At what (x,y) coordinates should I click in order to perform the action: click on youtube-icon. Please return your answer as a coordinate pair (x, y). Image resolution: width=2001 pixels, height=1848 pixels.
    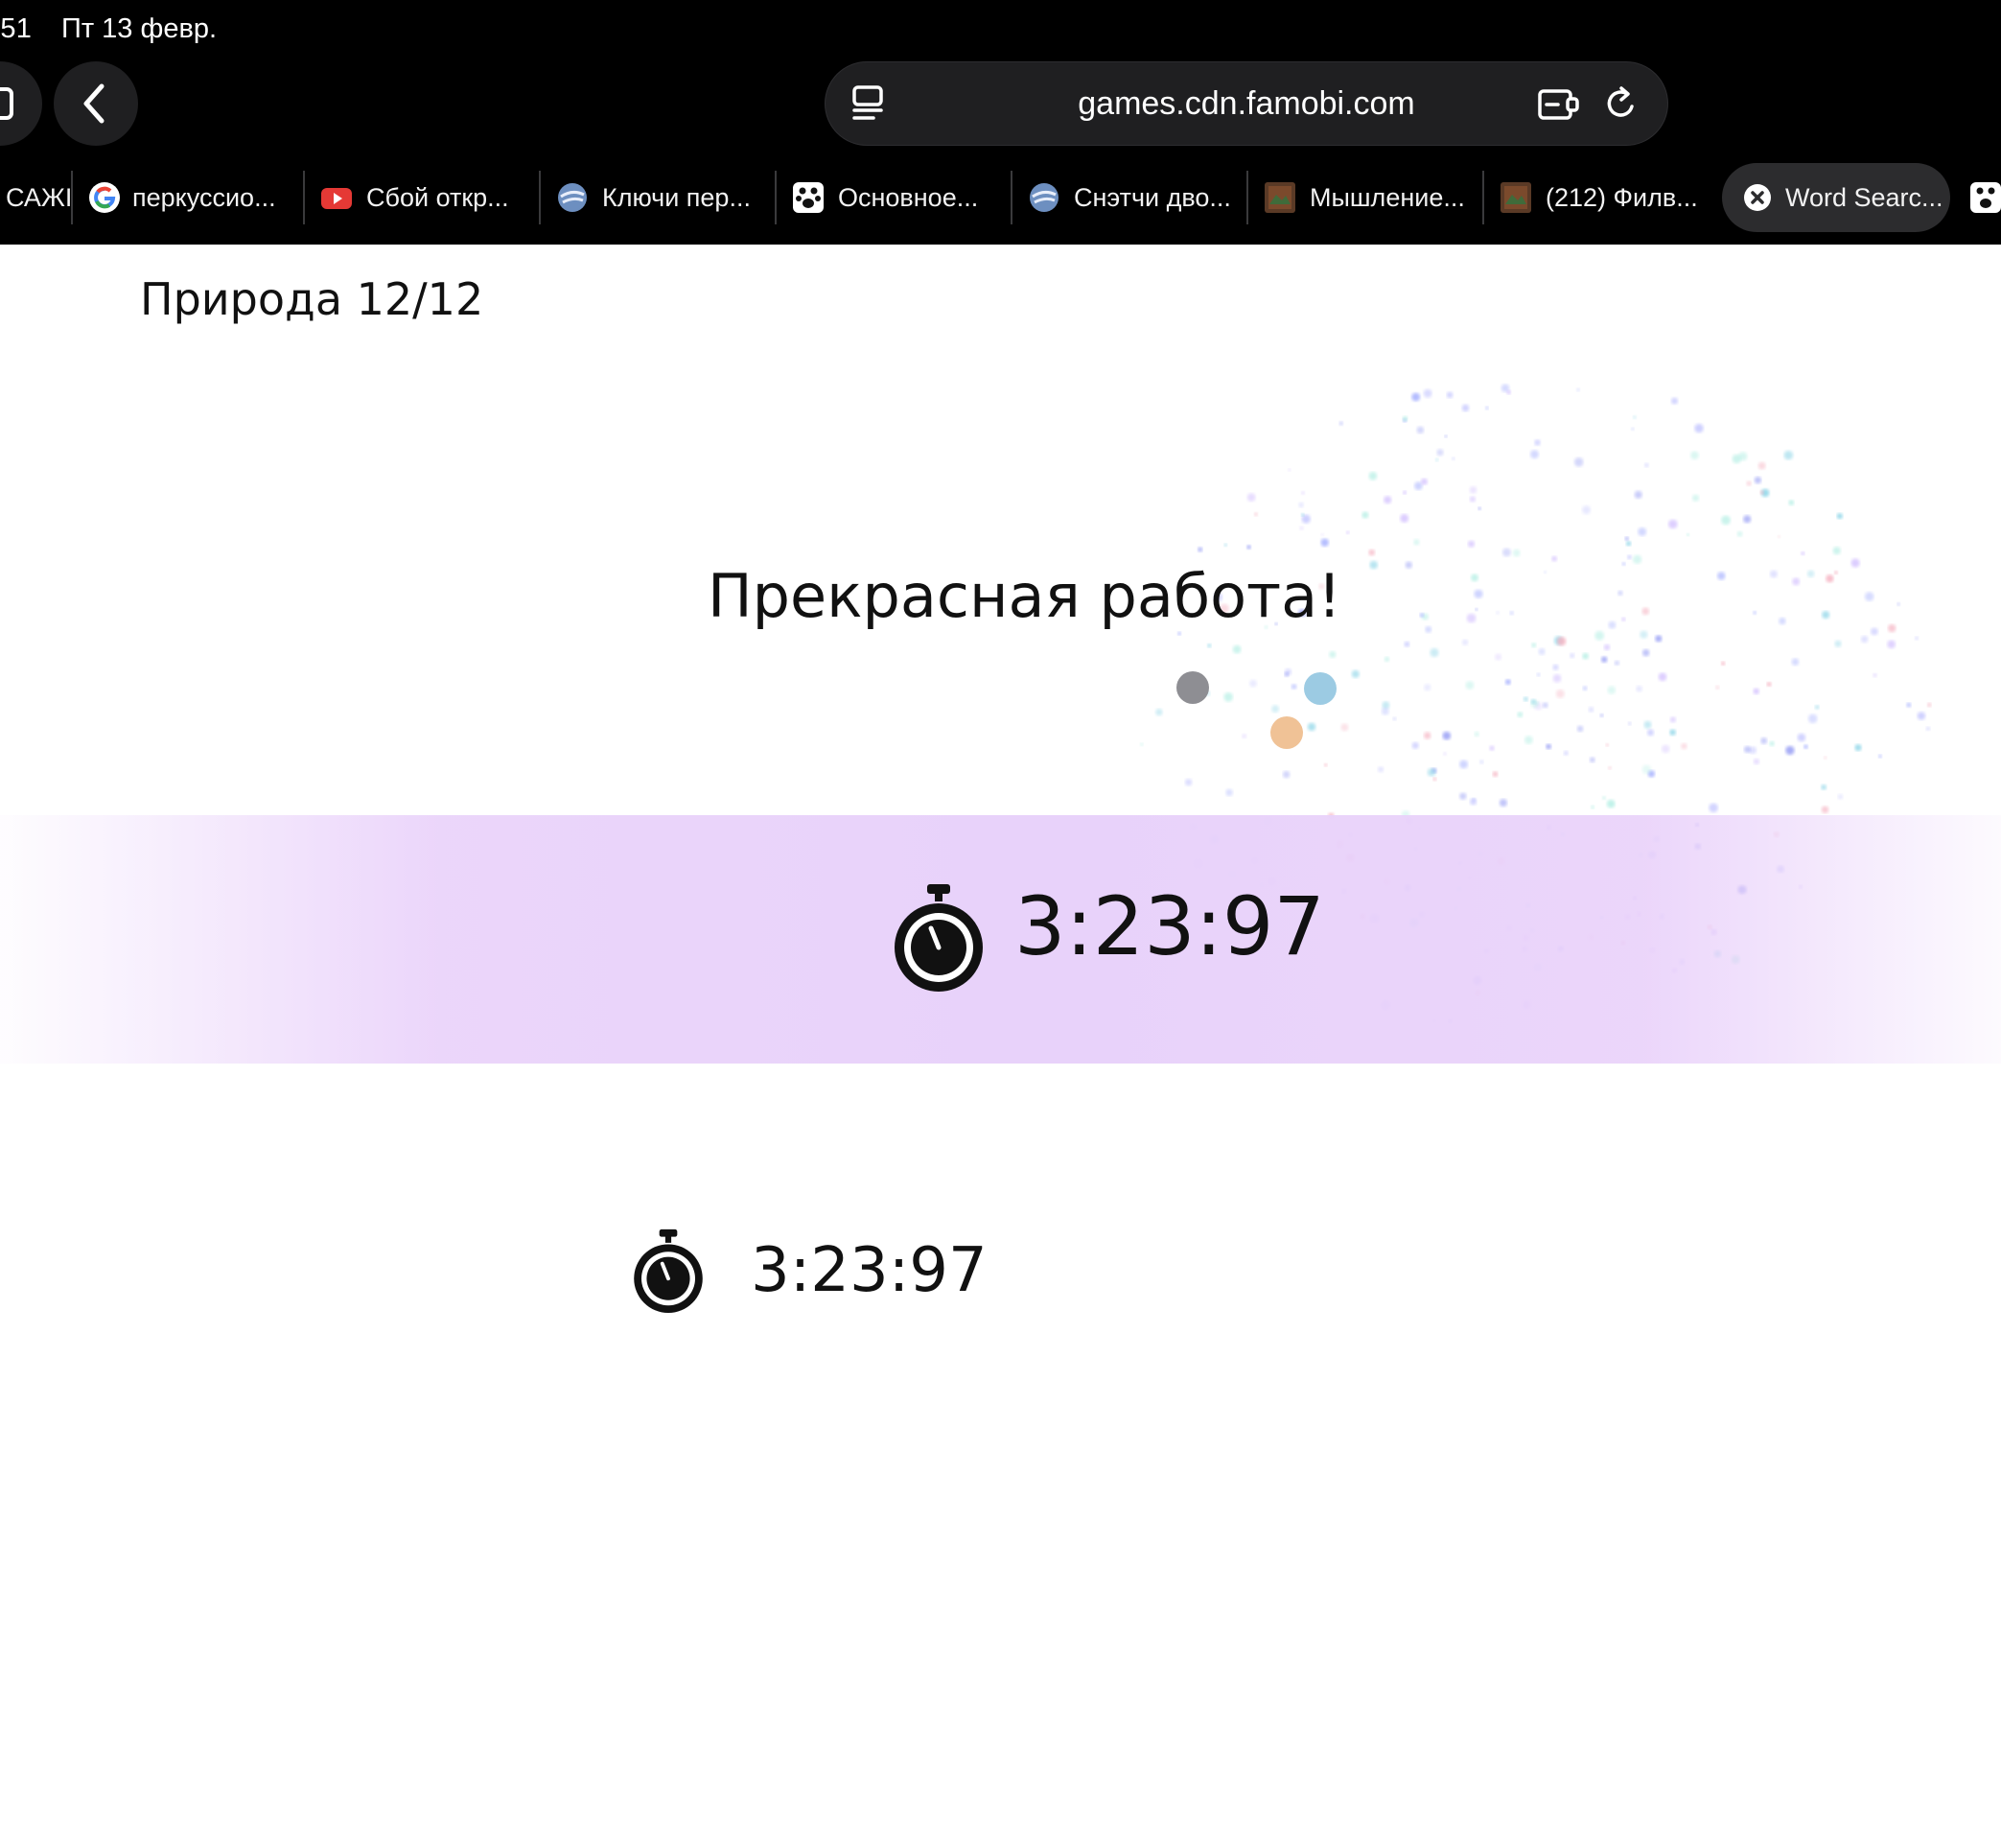
    Looking at the image, I should click on (336, 198).